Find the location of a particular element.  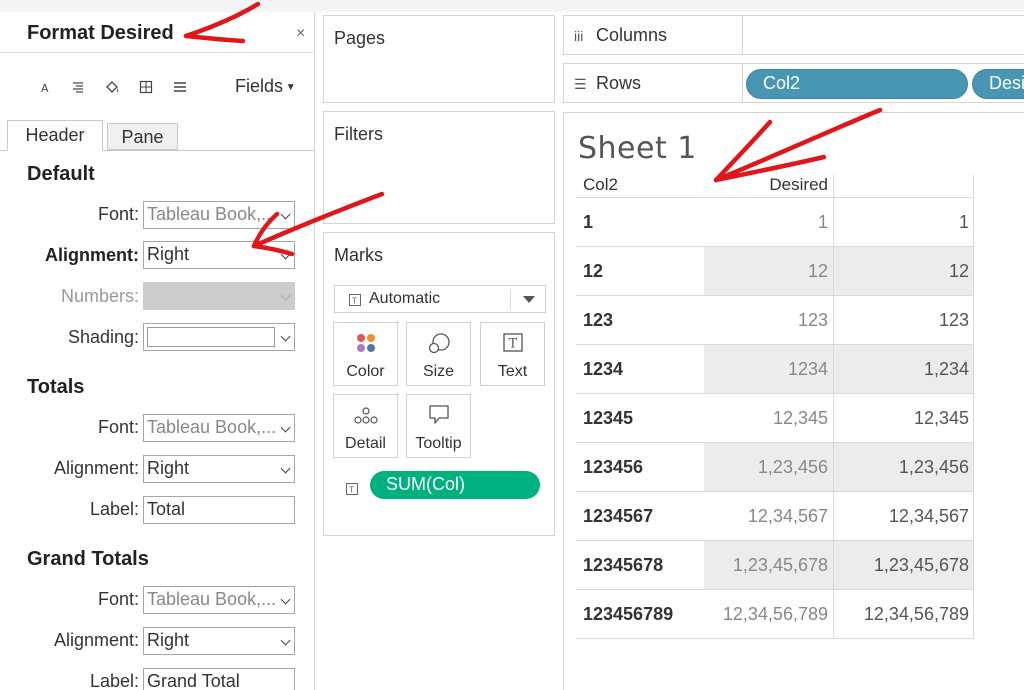

default-shading-select is located at coordinates (219, 337).